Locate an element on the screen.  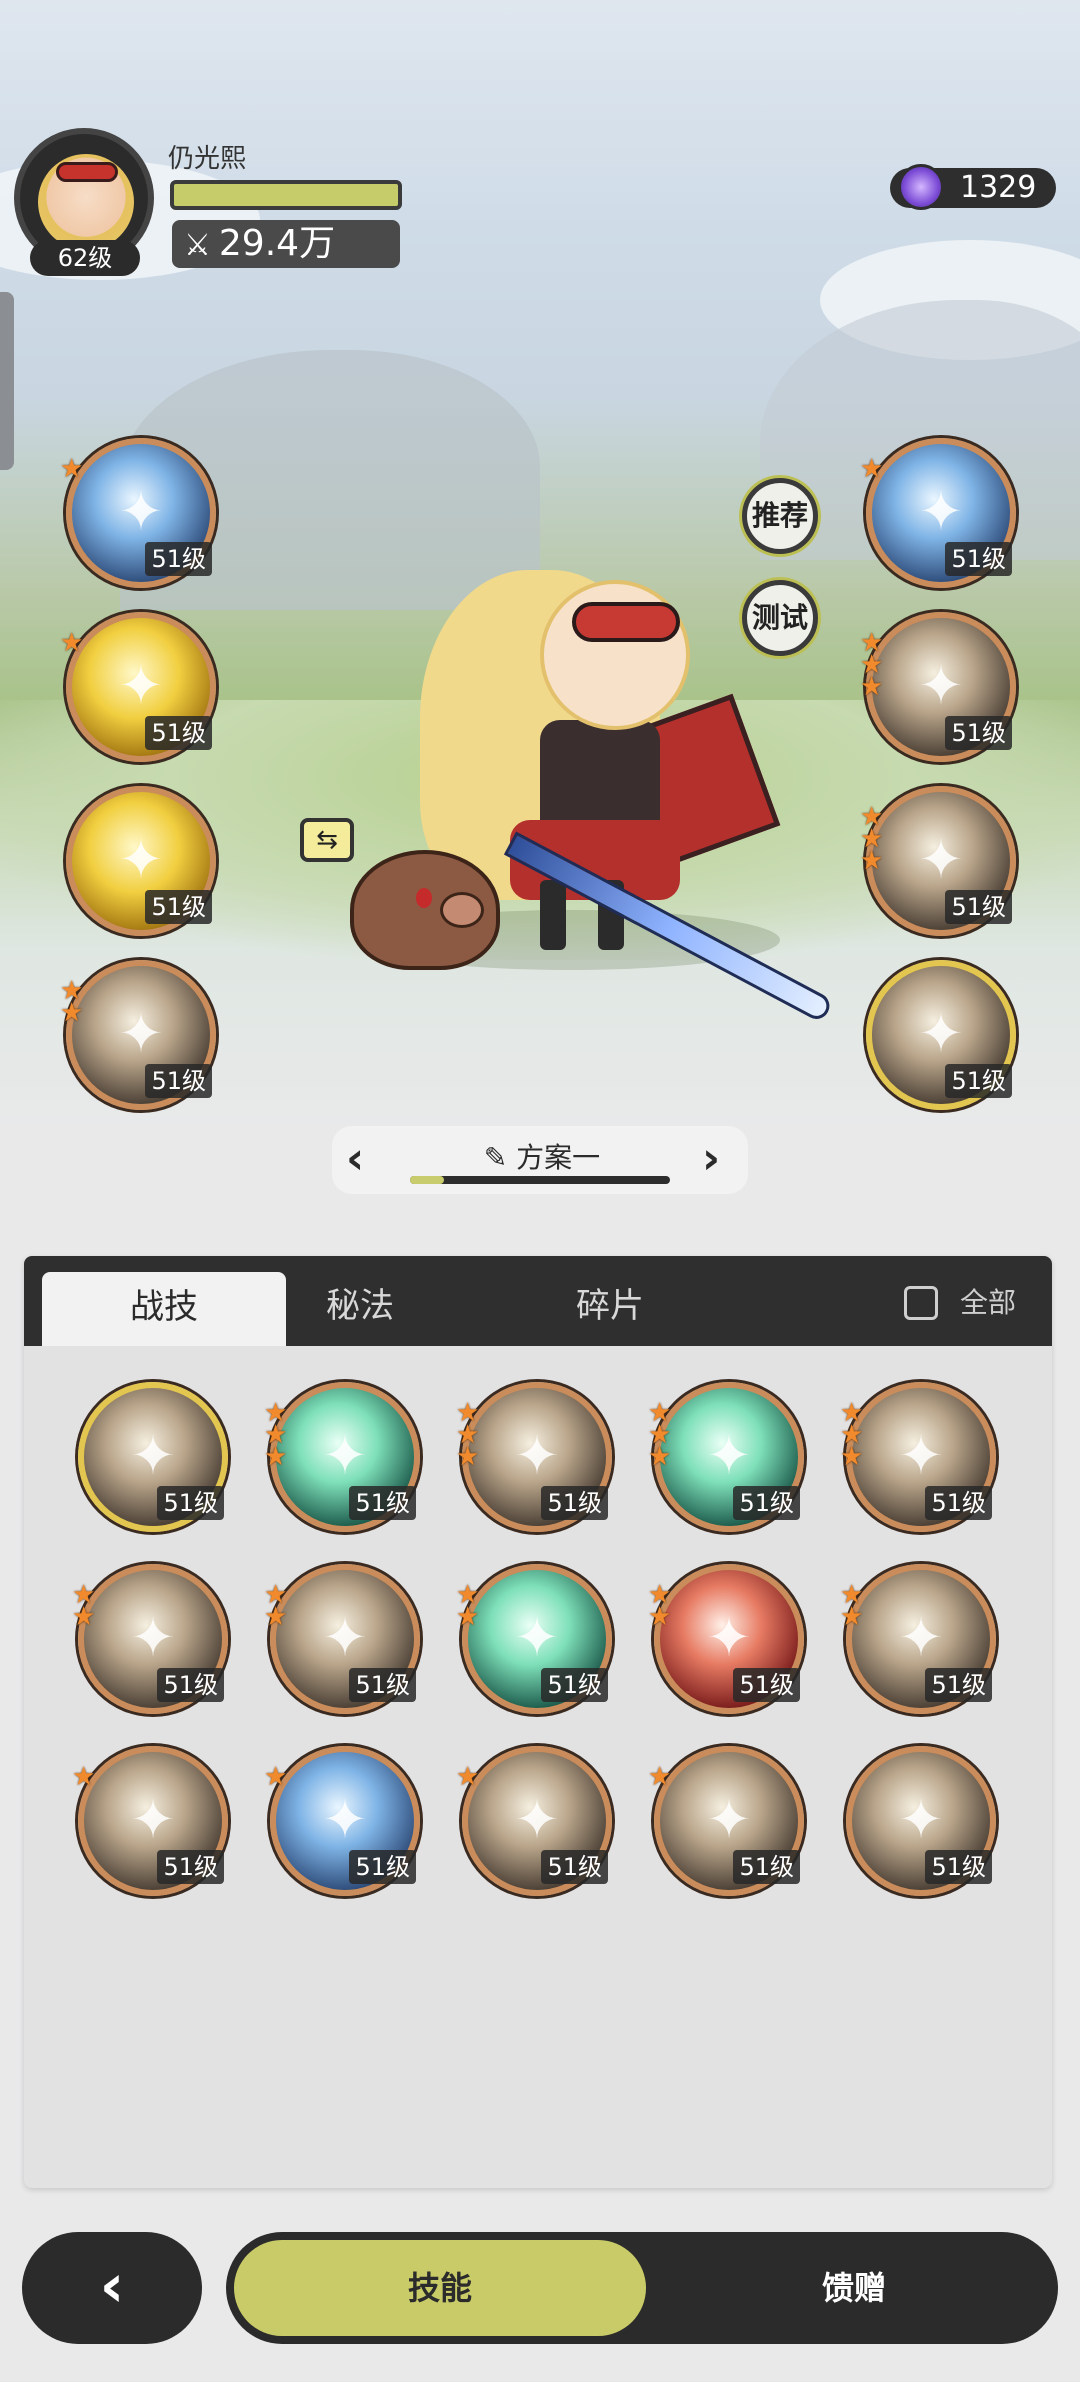
skills-tab-button: 技能 is located at coordinates (440, 2288).